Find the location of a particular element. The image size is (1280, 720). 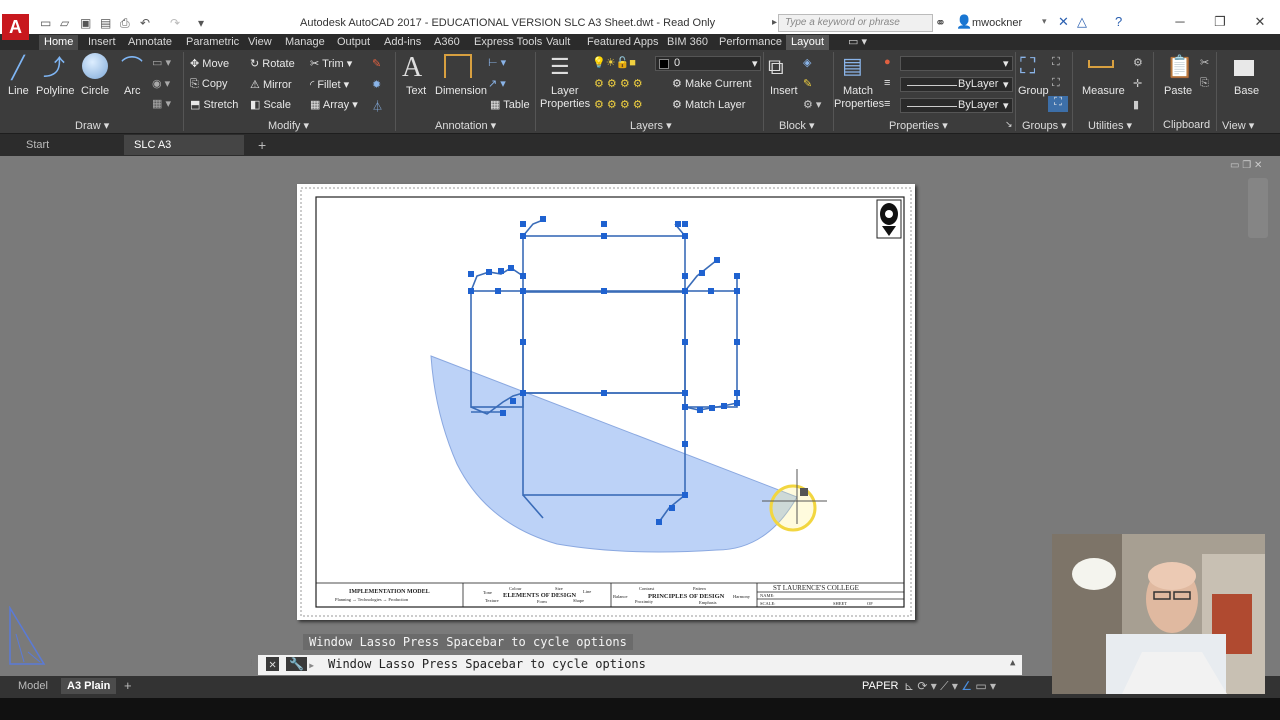

leader-icon: ⊢ ▾ is located at coordinates (497, 62).